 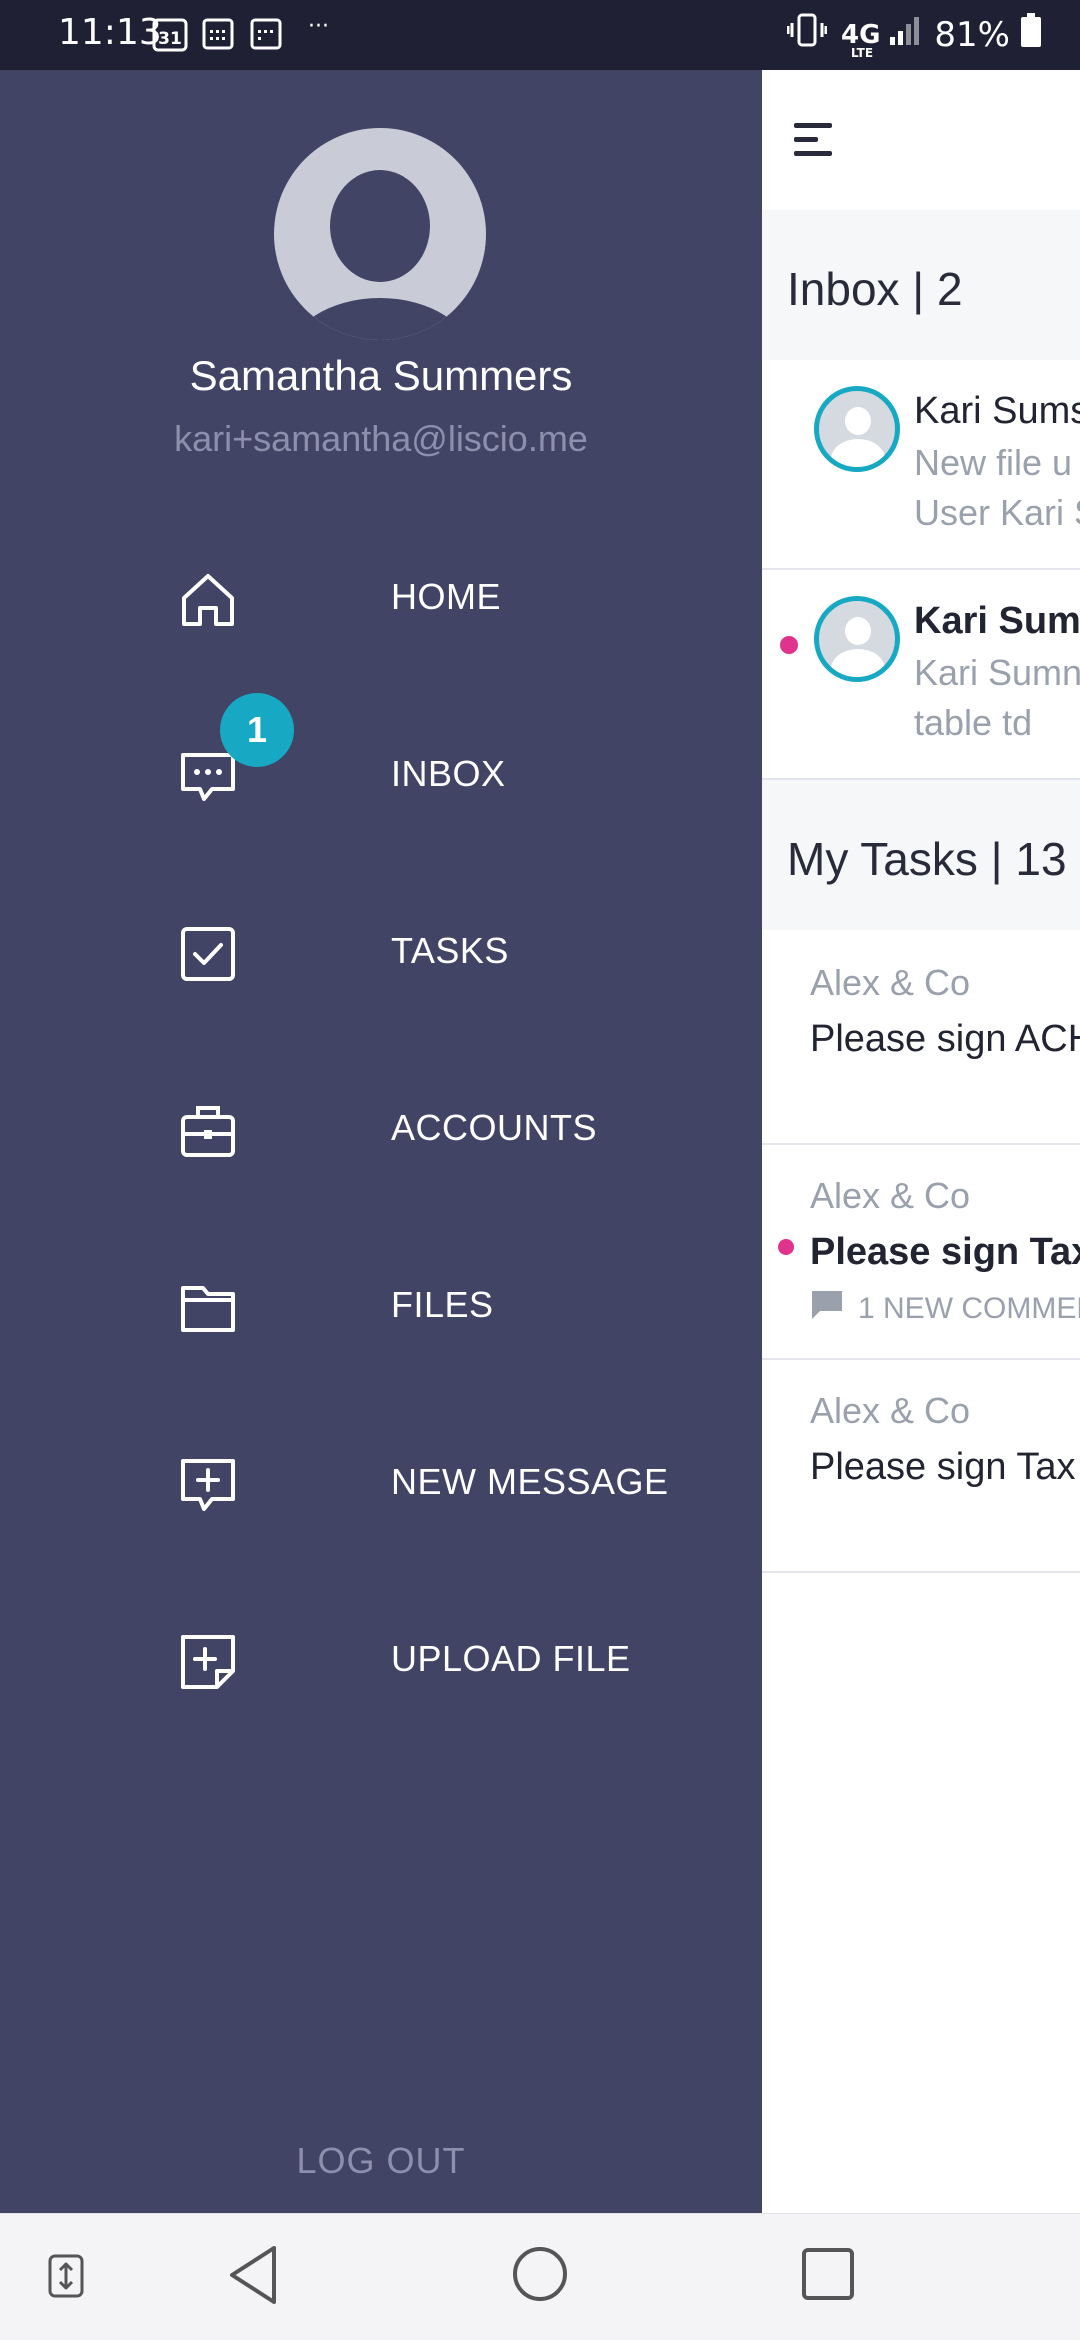 I want to click on message-row: Kari Sums Kari Sumn table td, so click(x=921, y=675).